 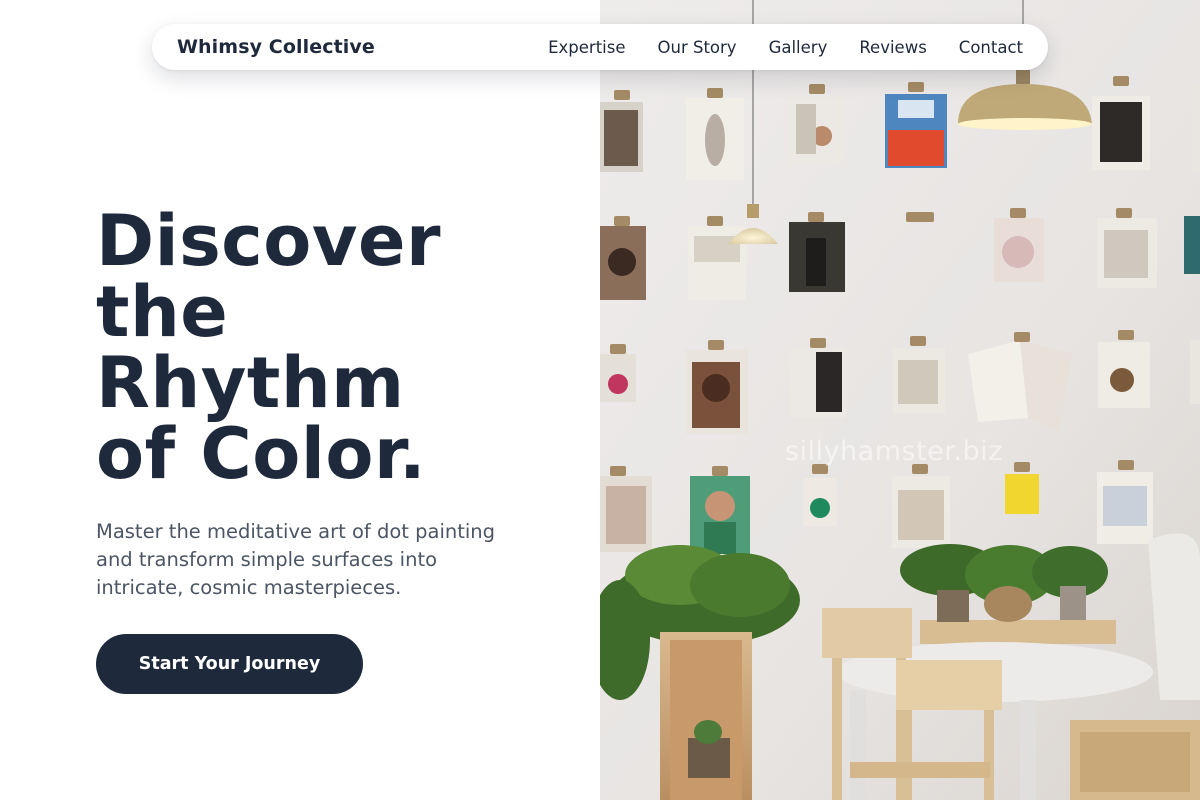 I want to click on nav-link-expertise: Expertise, so click(x=586, y=47).